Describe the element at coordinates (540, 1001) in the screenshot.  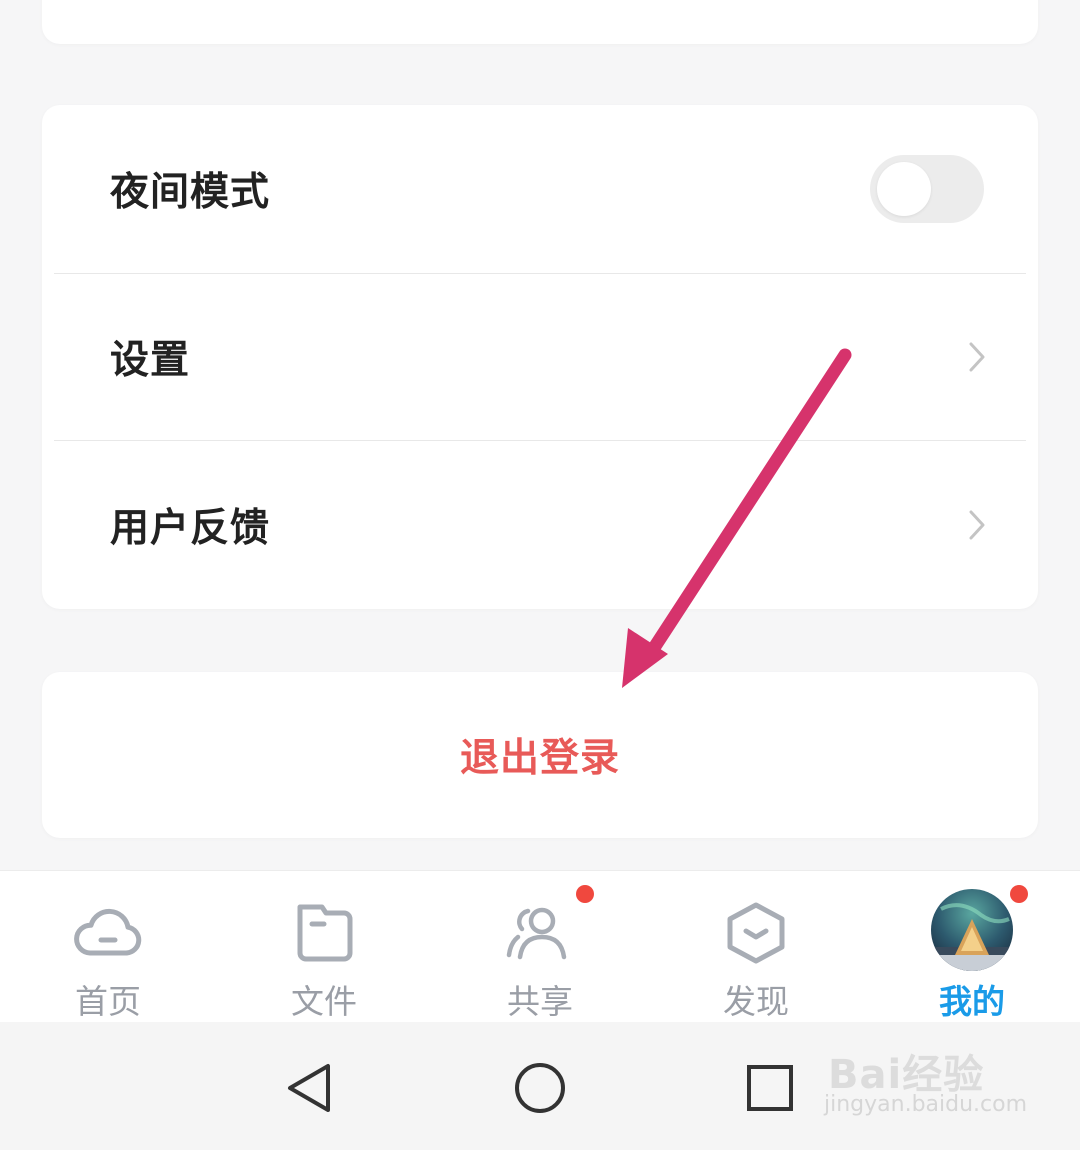
I see `tab-share-label: 共享` at that location.